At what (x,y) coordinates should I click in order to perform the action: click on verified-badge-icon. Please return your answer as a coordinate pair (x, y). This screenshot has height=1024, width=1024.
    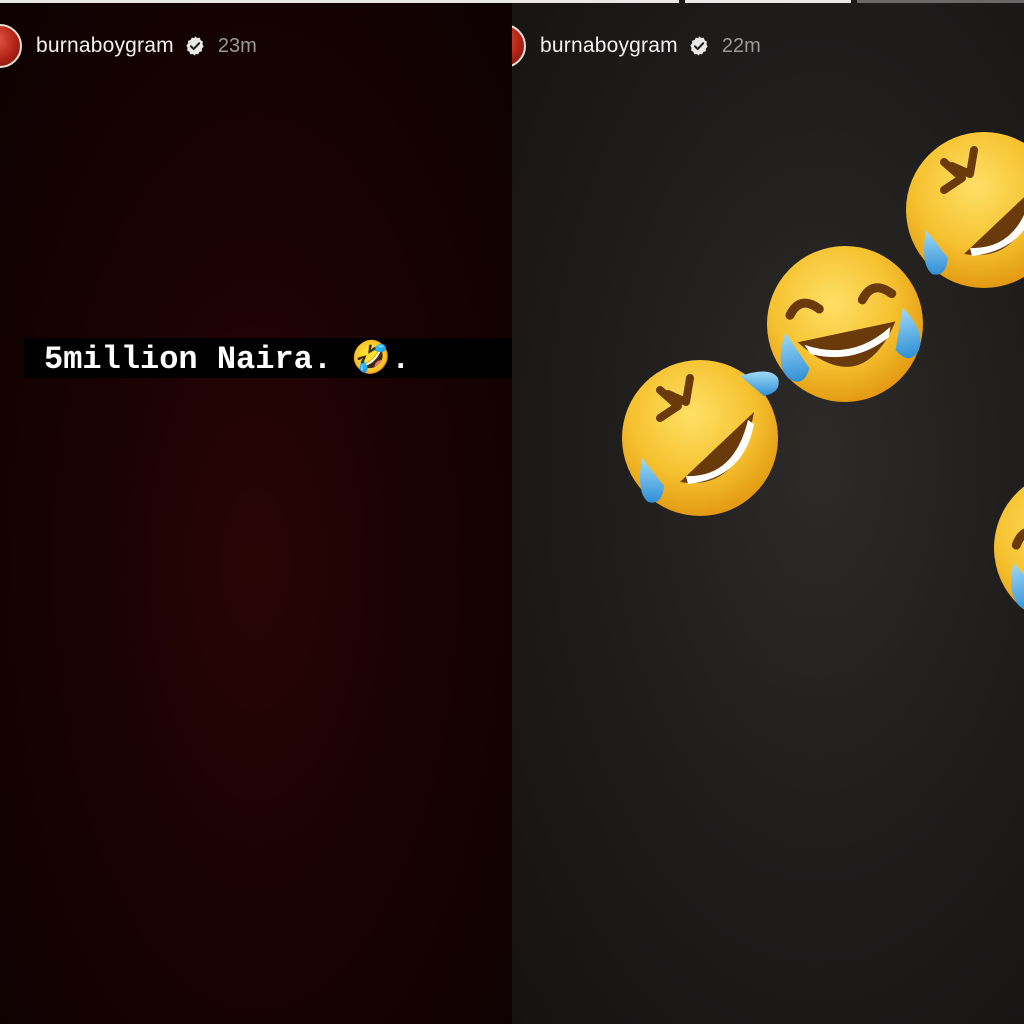
    Looking at the image, I should click on (195, 46).